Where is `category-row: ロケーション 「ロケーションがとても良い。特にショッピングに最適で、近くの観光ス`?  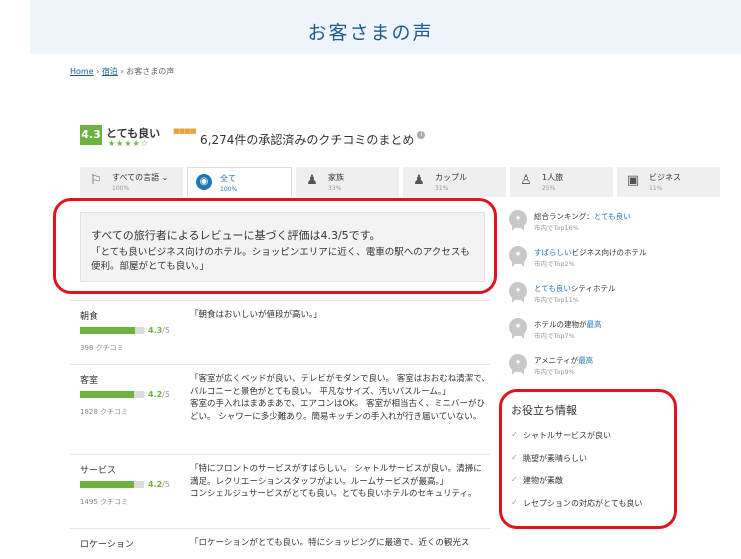
category-row: ロケーション 「ロケーションがとても良い。特にショッピングに最適で、近くの観光ス is located at coordinates (280, 543).